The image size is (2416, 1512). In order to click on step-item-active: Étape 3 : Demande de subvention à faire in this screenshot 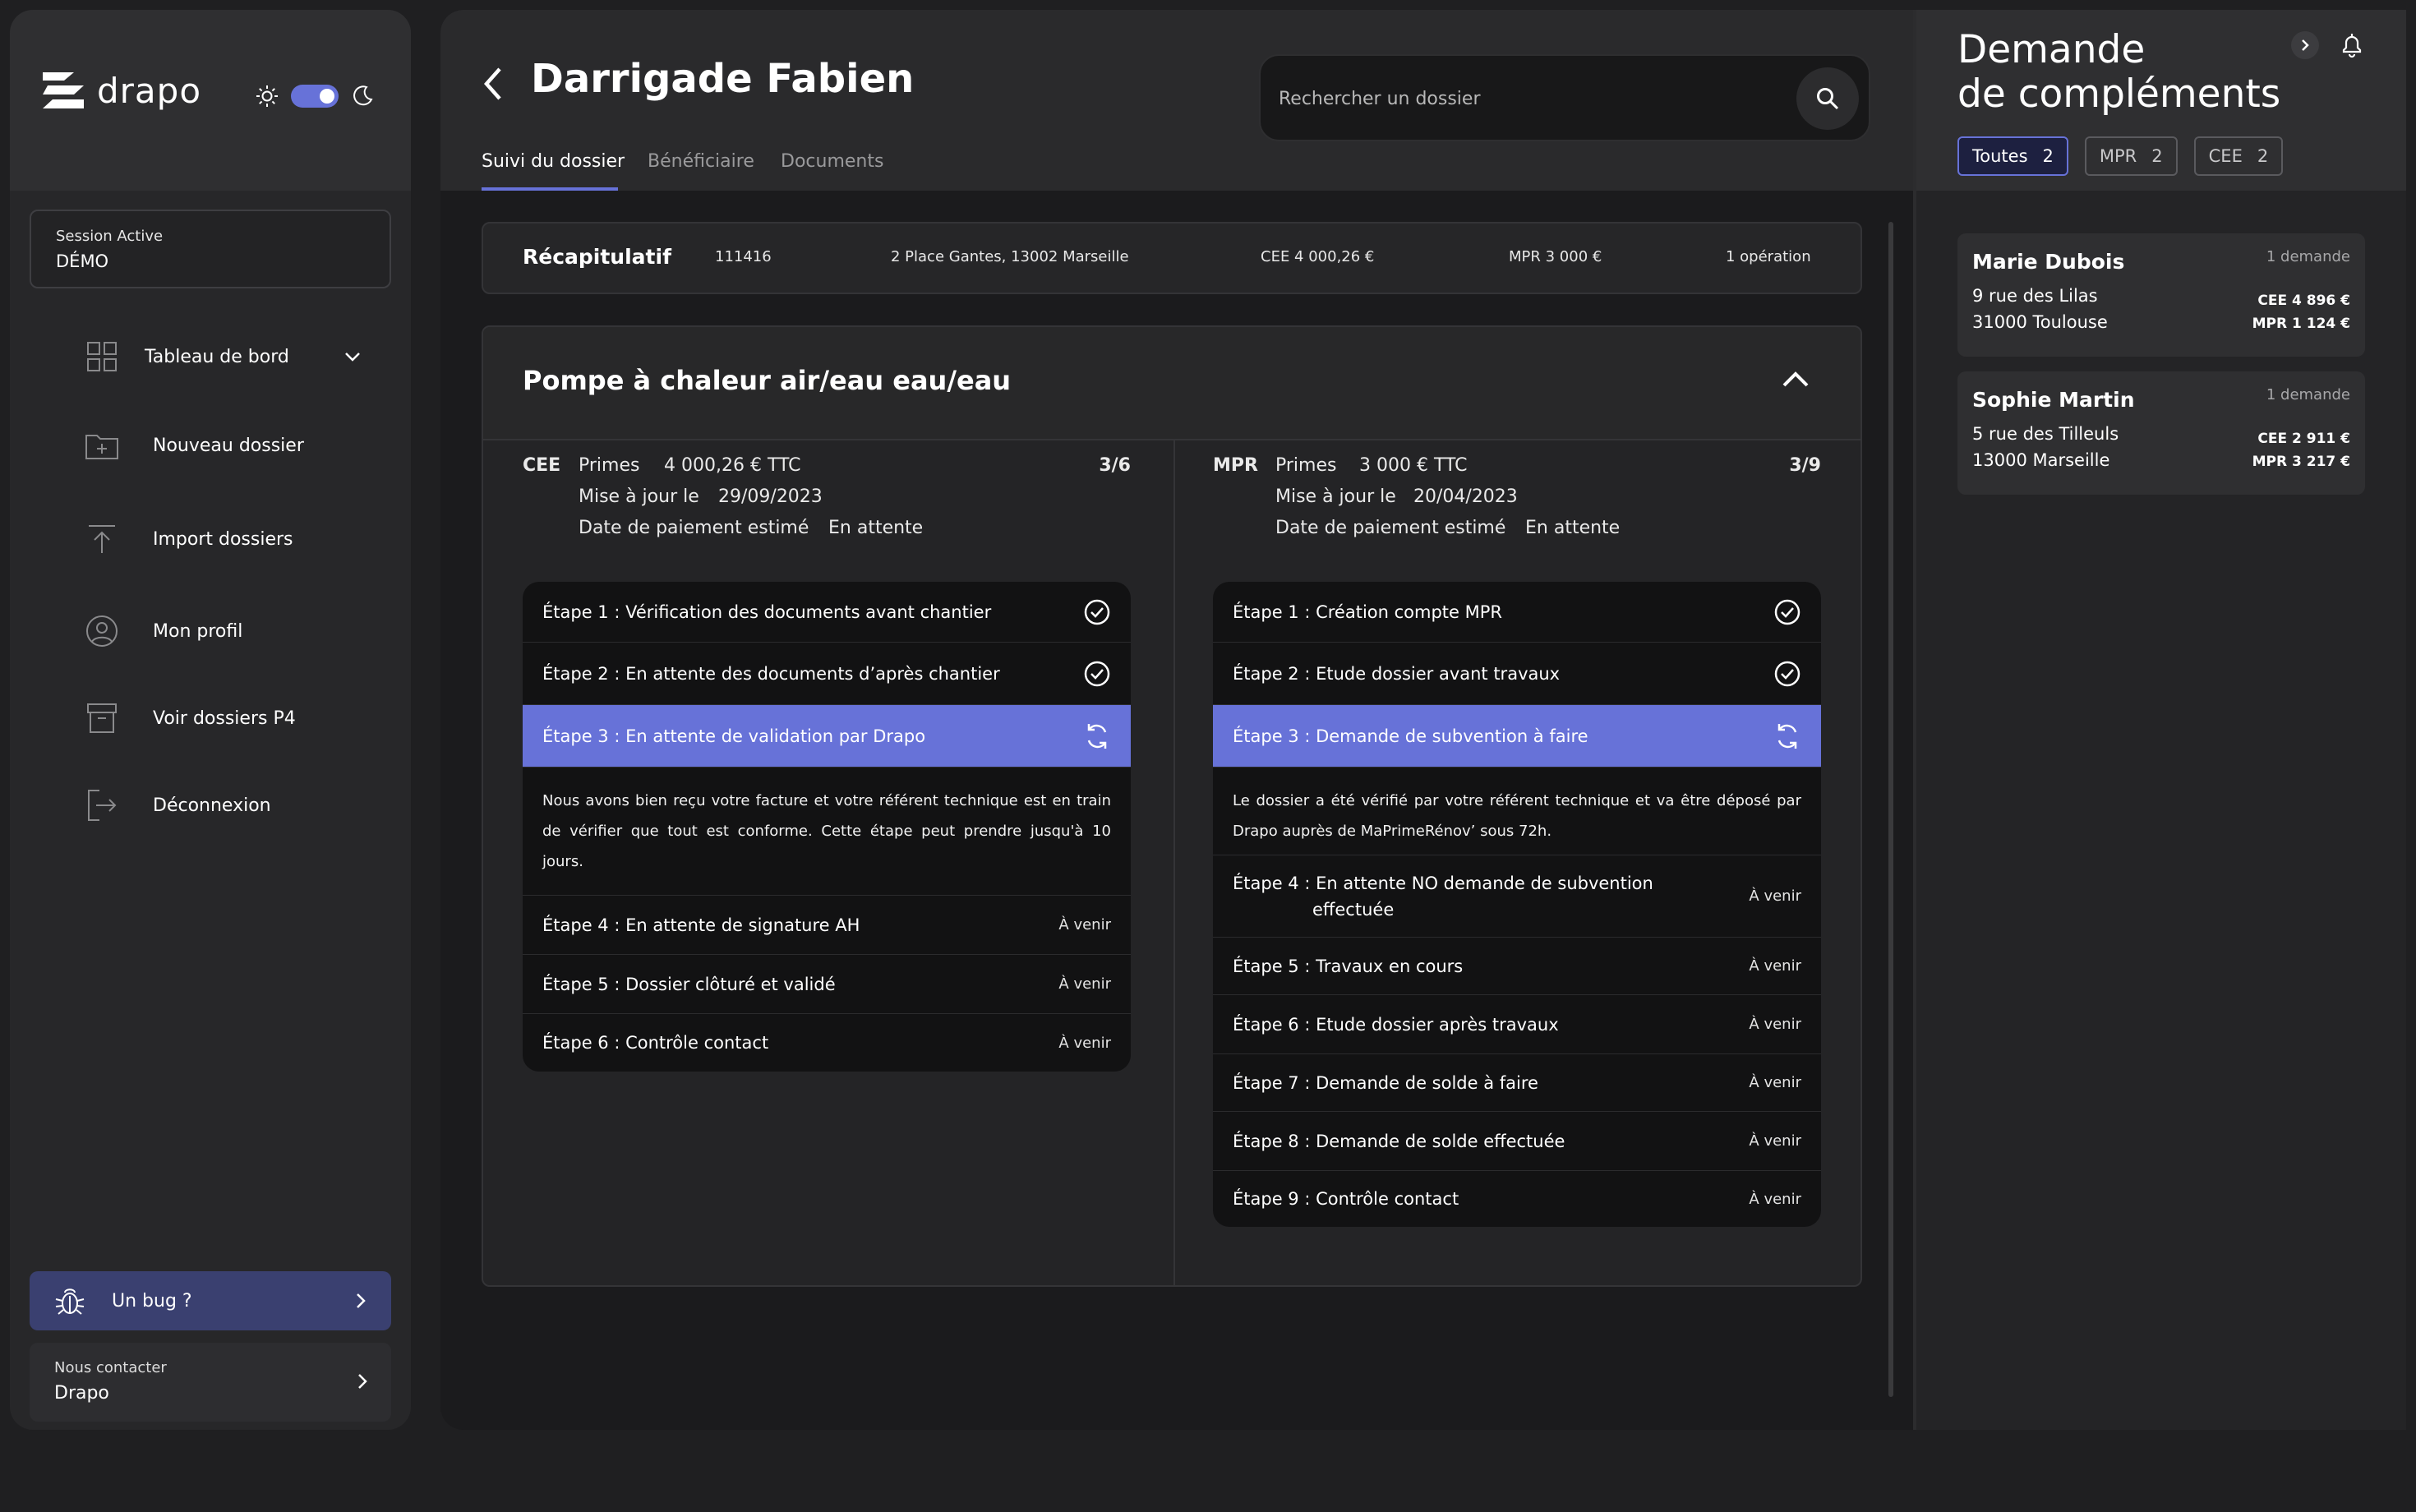, I will do `click(1517, 737)`.